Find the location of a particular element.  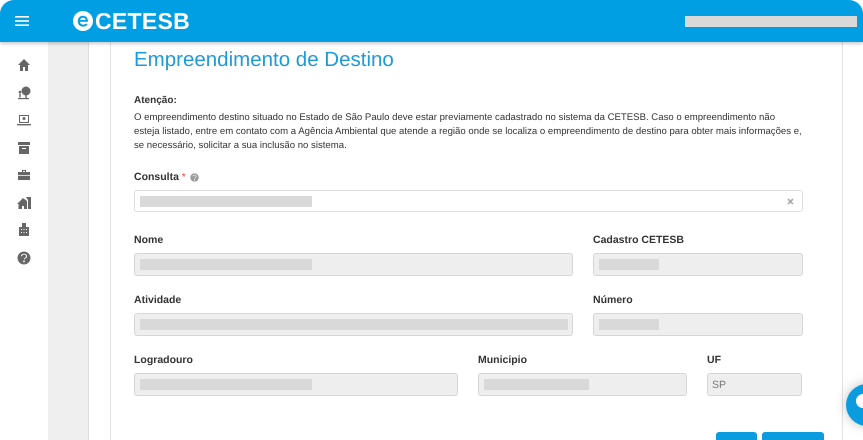

field-label: Número is located at coordinates (613, 300).